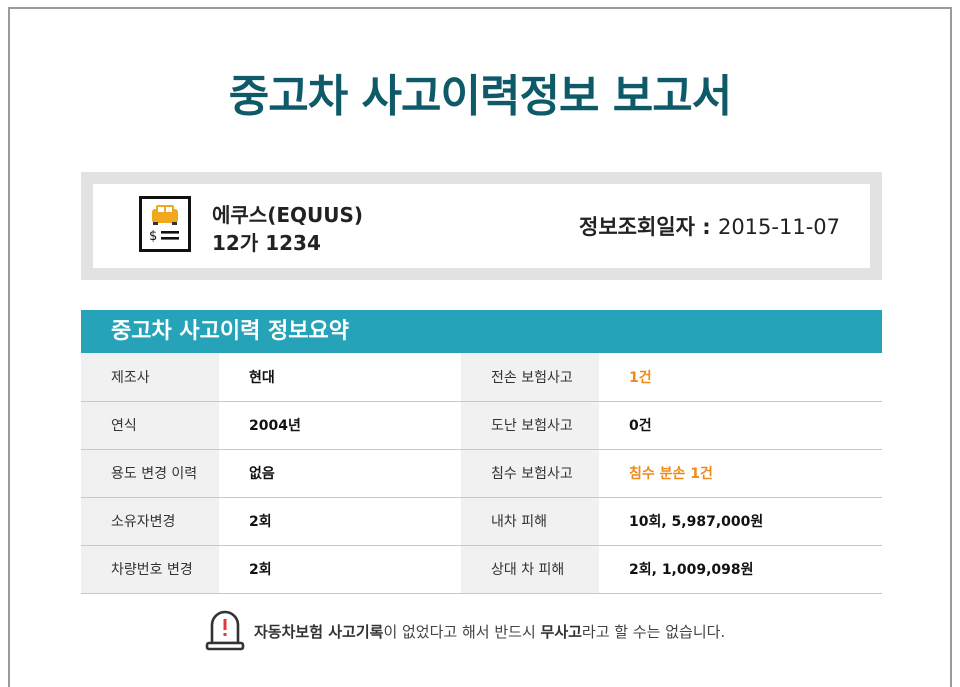 The image size is (960, 687). I want to click on table-row: 소유자변경 2회 내차 피해 10회, 5,987,000원, so click(481, 521).